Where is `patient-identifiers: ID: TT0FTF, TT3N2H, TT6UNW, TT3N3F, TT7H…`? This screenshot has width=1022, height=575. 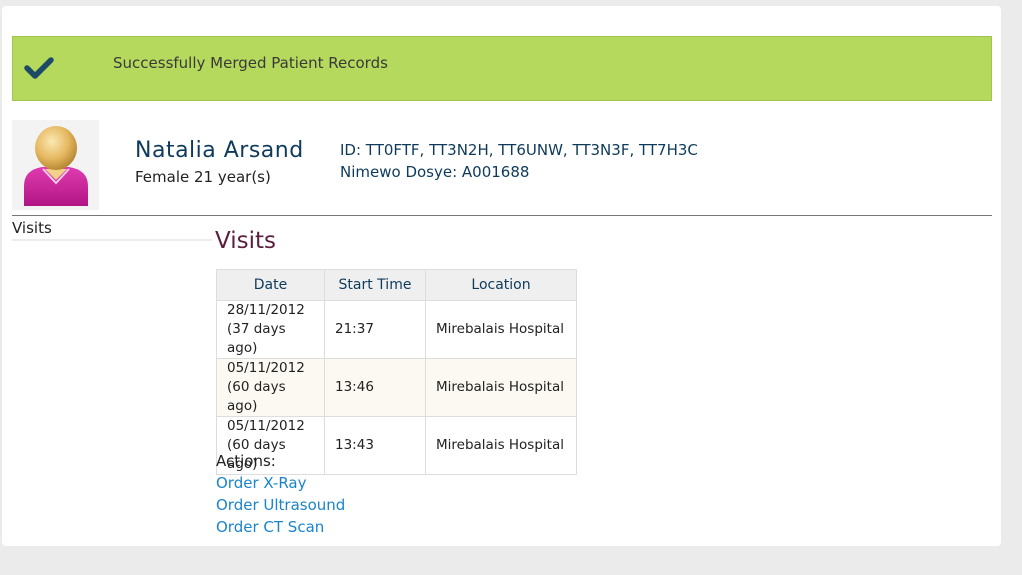 patient-identifiers: ID: TT0FTF, TT3N2H, TT6UNW, TT3N3F, TT7H… is located at coordinates (519, 161).